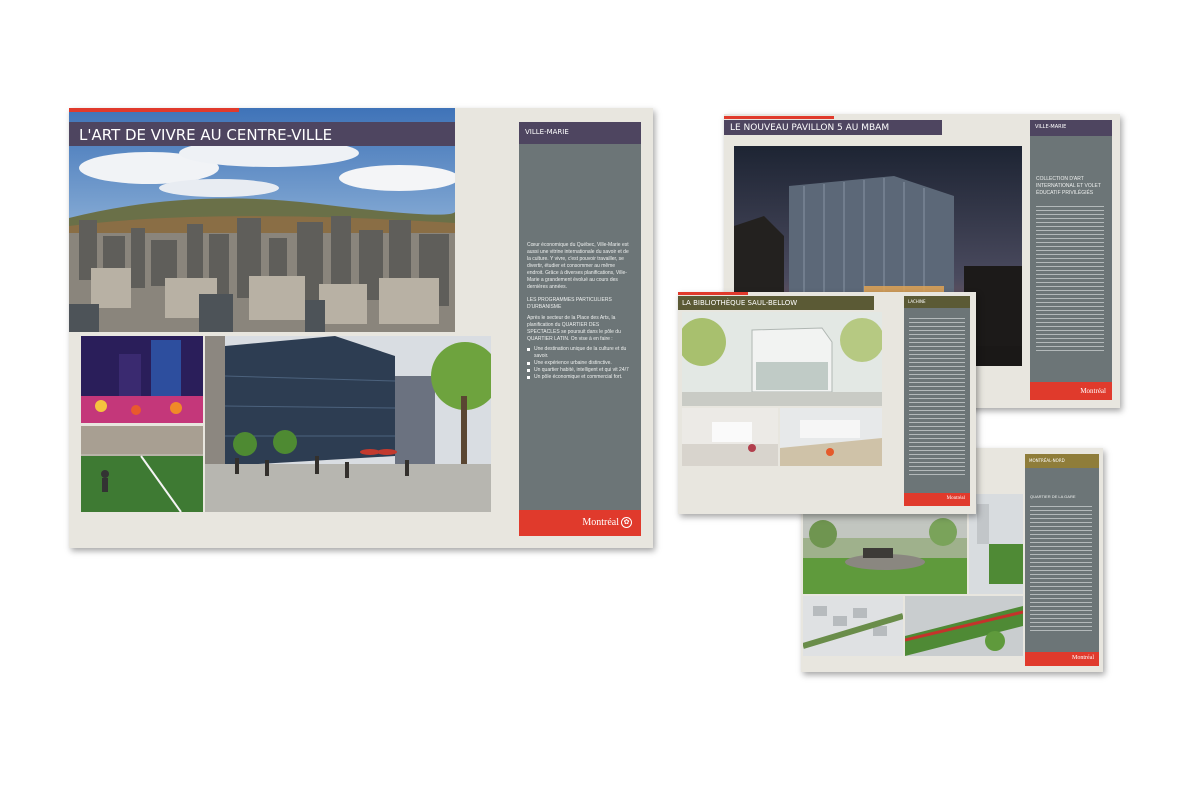  Describe the element at coordinates (996, 544) in the screenshot. I see `photo-aerial-rendering` at that location.